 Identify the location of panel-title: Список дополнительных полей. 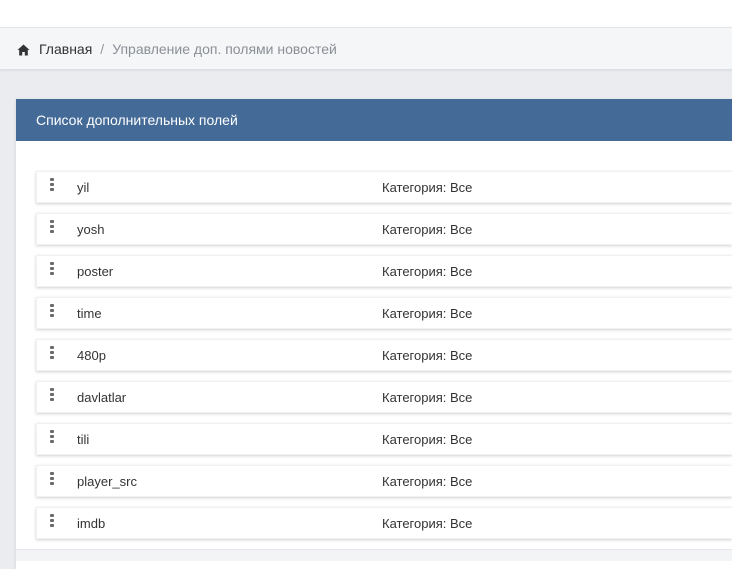
(137, 120).